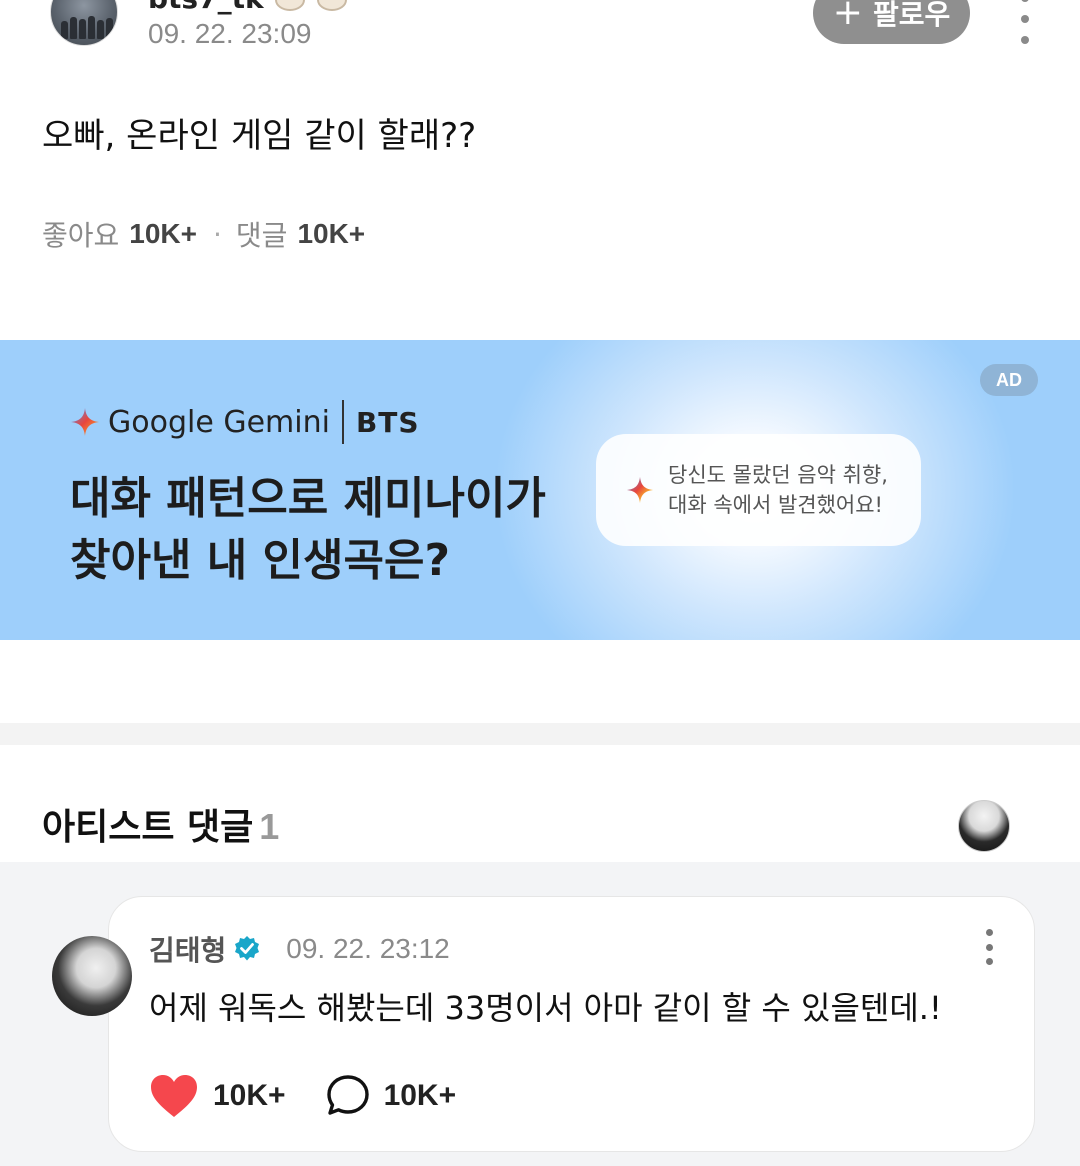 This screenshot has height=1166, width=1080. Describe the element at coordinates (206, 7) in the screenshot. I see `author-name-text: bts7_tk` at that location.